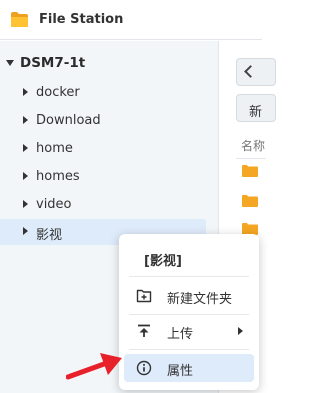  Describe the element at coordinates (10, 63) in the screenshot. I see `expand-arrow-icon` at that location.